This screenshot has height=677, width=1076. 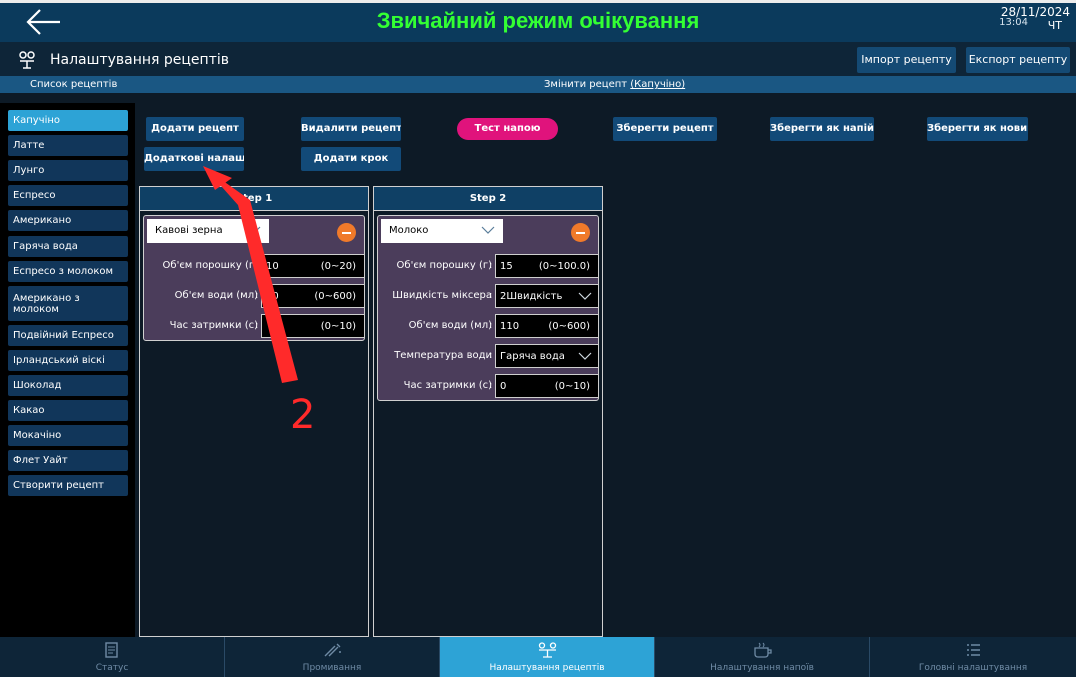 What do you see at coordinates (547, 668) in the screenshot?
I see `tab-label: Налаштування рецептів` at bounding box center [547, 668].